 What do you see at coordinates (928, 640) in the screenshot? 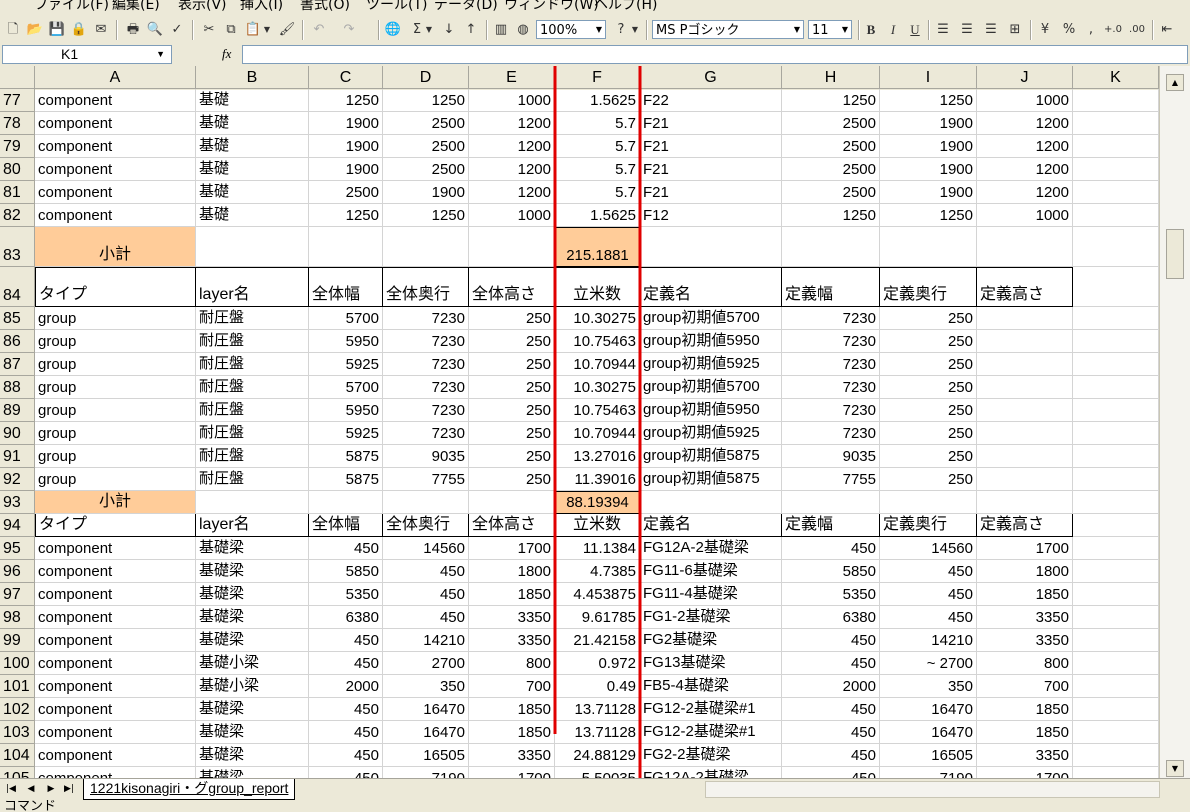
I see `table-cell: 14210` at bounding box center [928, 640].